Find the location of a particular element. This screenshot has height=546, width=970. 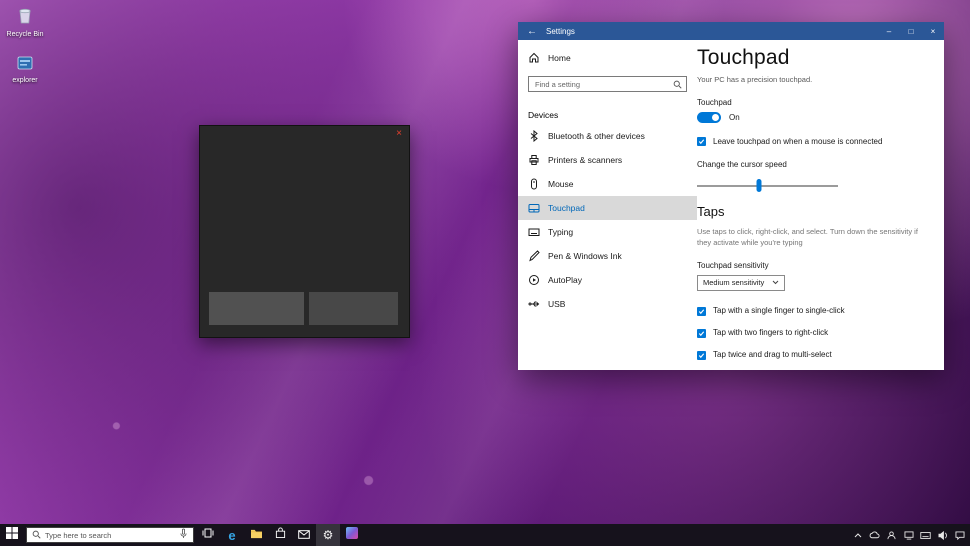

back-button: ← is located at coordinates (532, 31).